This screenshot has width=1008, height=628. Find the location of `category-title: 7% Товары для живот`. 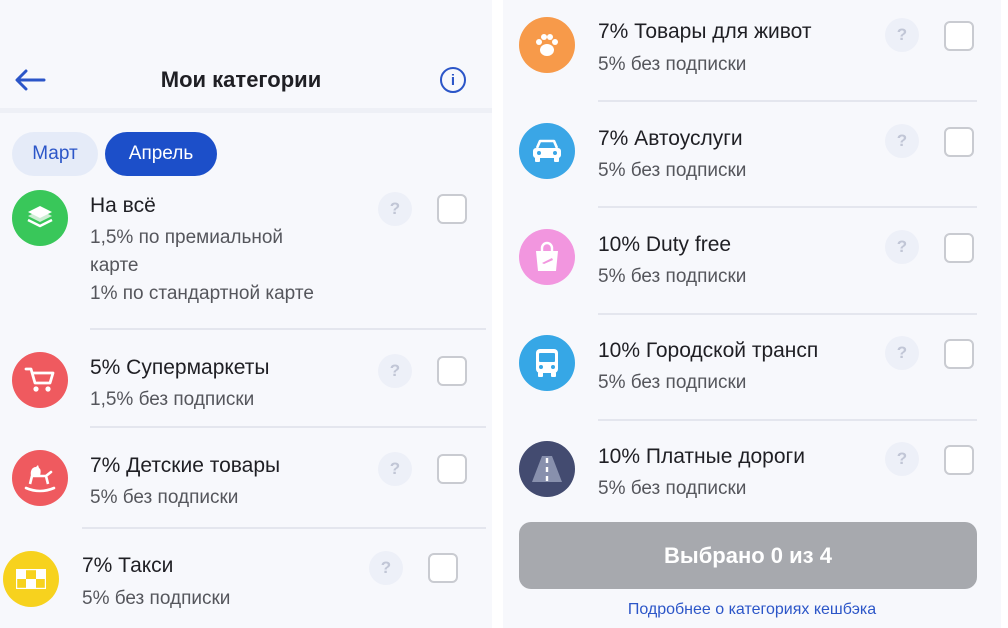

category-title: 7% Товары для живот is located at coordinates (724, 32).